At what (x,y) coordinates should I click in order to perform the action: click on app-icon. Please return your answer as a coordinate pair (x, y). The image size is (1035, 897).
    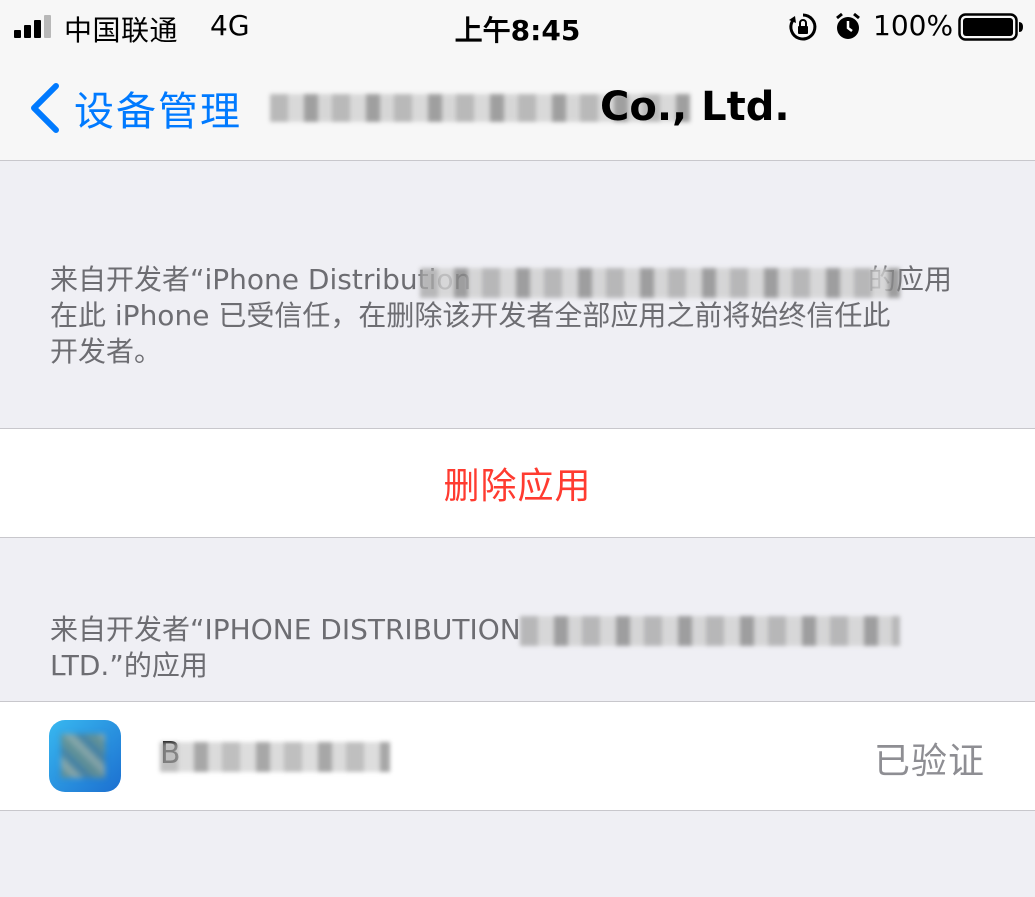
    Looking at the image, I should click on (85, 756).